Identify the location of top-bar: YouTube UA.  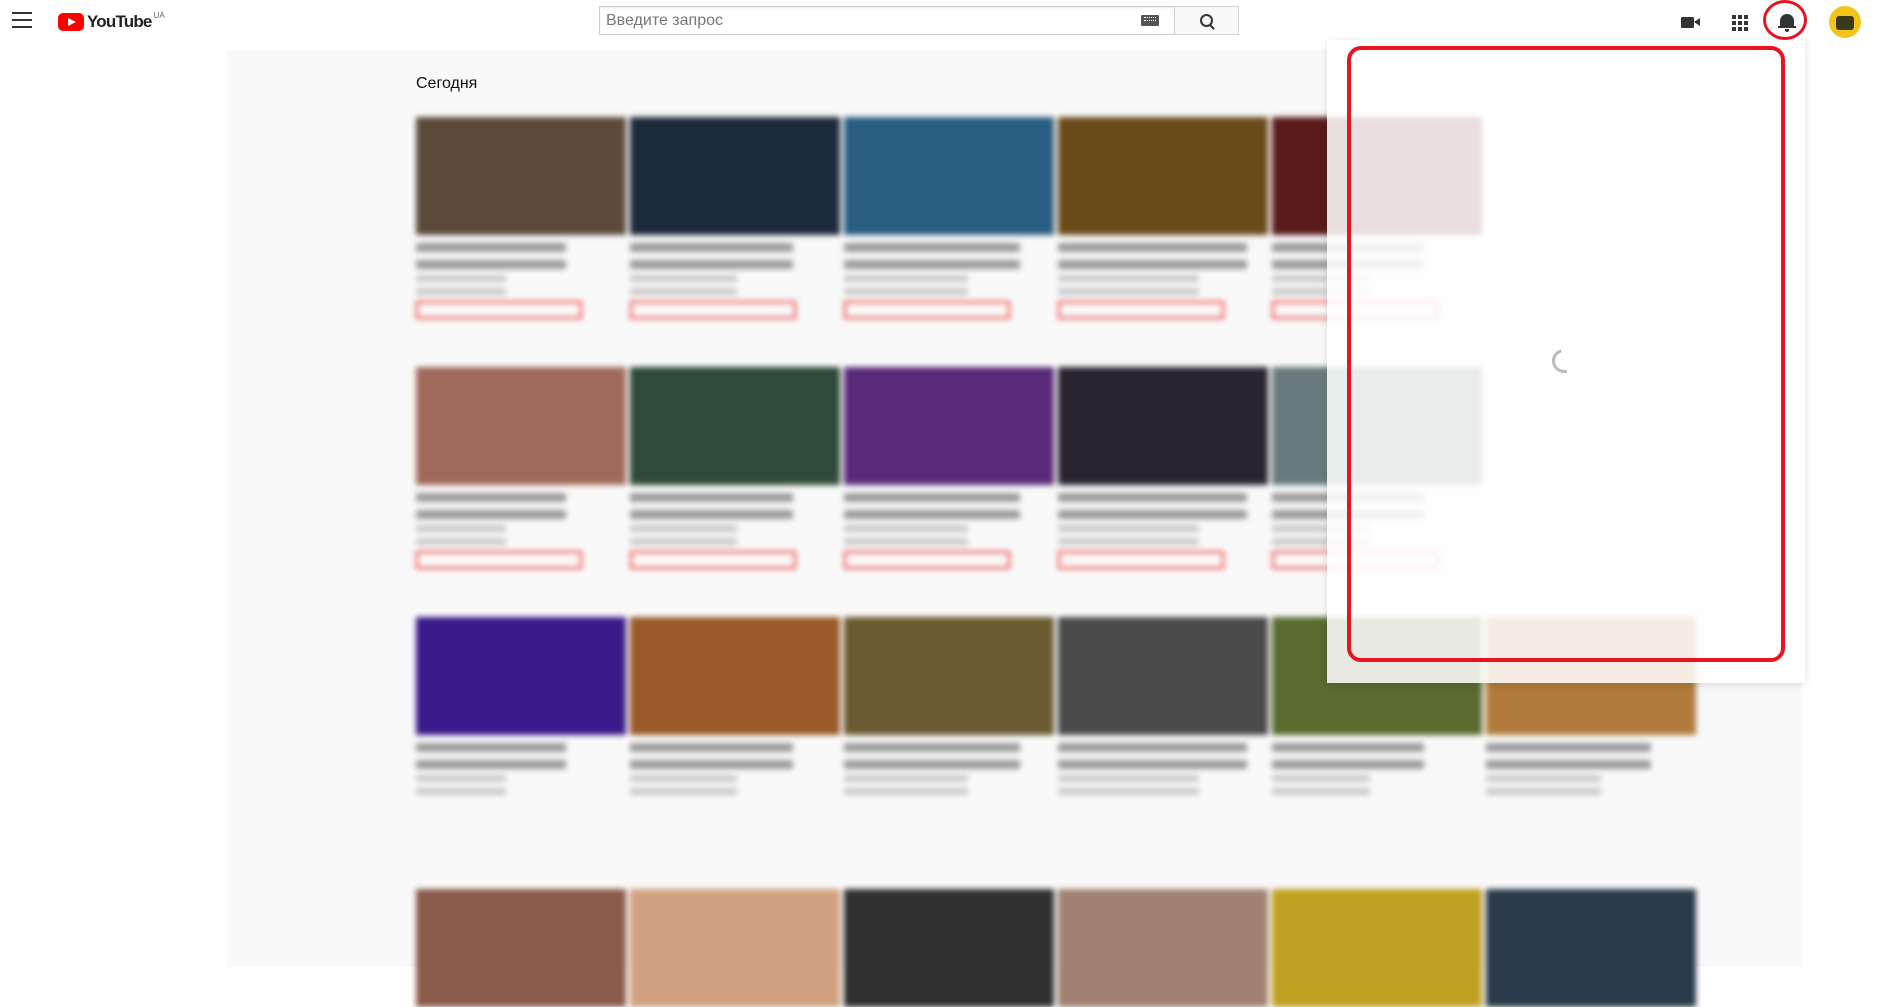
(940, 22).